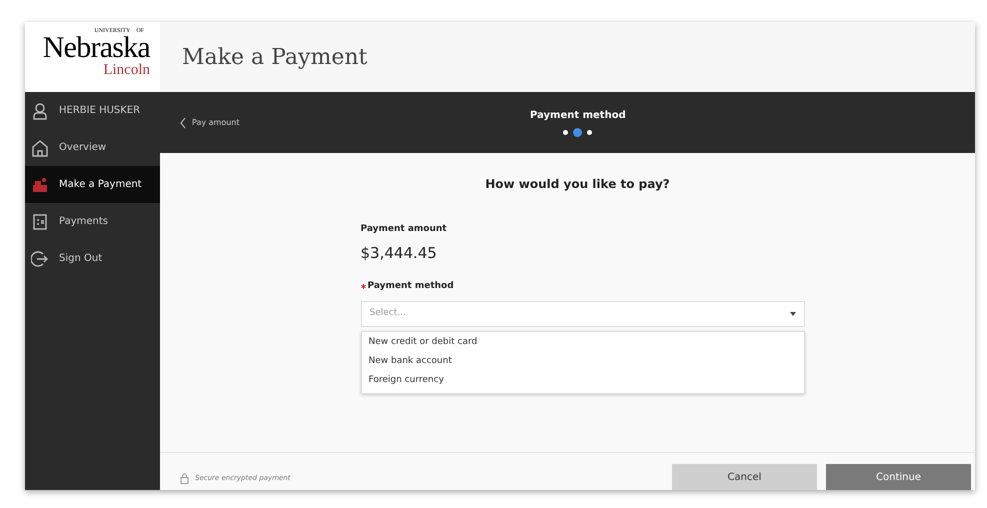 This screenshot has height=508, width=987. Describe the element at coordinates (40, 147) in the screenshot. I see `house-icon` at that location.